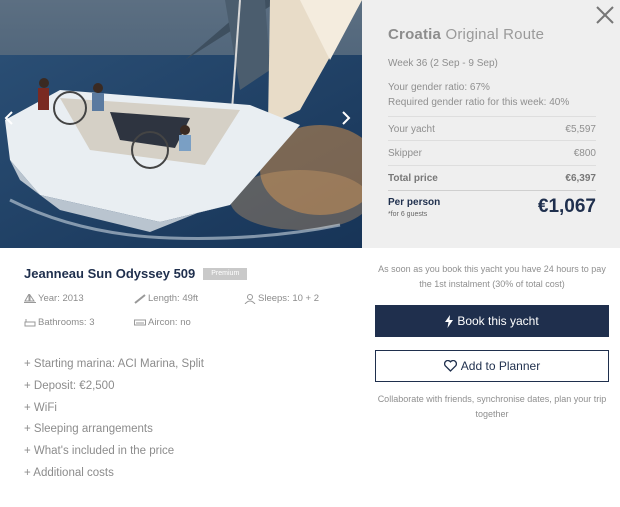 The width and height of the screenshot is (620, 507). What do you see at coordinates (495, 34) in the screenshot?
I see `route-name: Original Route` at bounding box center [495, 34].